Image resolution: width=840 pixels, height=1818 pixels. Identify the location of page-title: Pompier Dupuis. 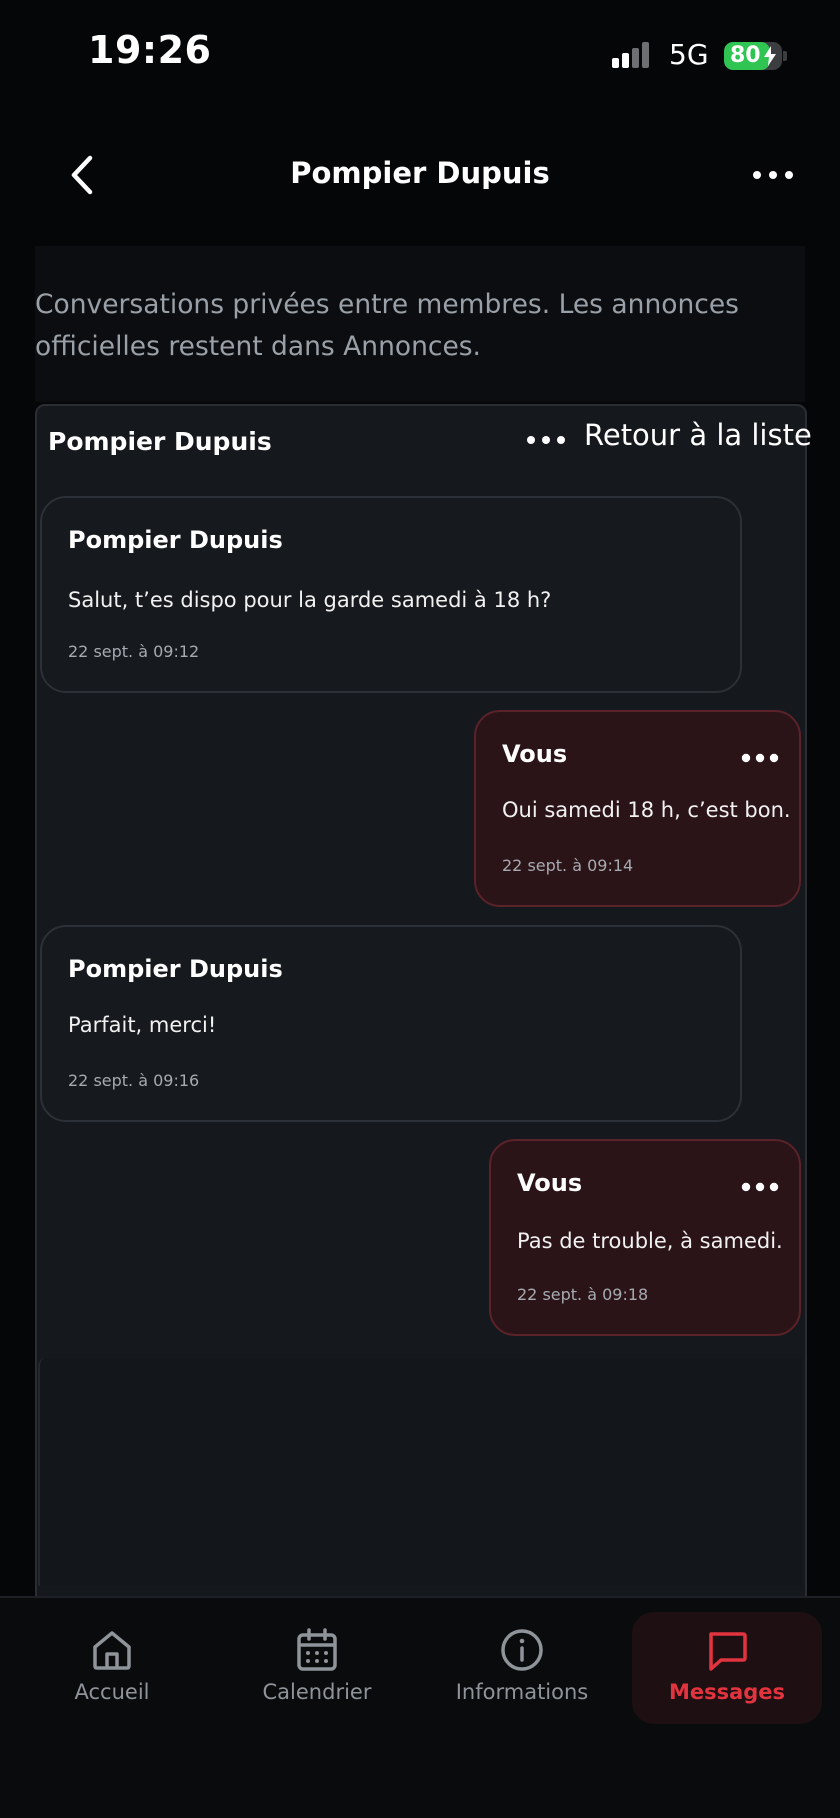
(420, 173).